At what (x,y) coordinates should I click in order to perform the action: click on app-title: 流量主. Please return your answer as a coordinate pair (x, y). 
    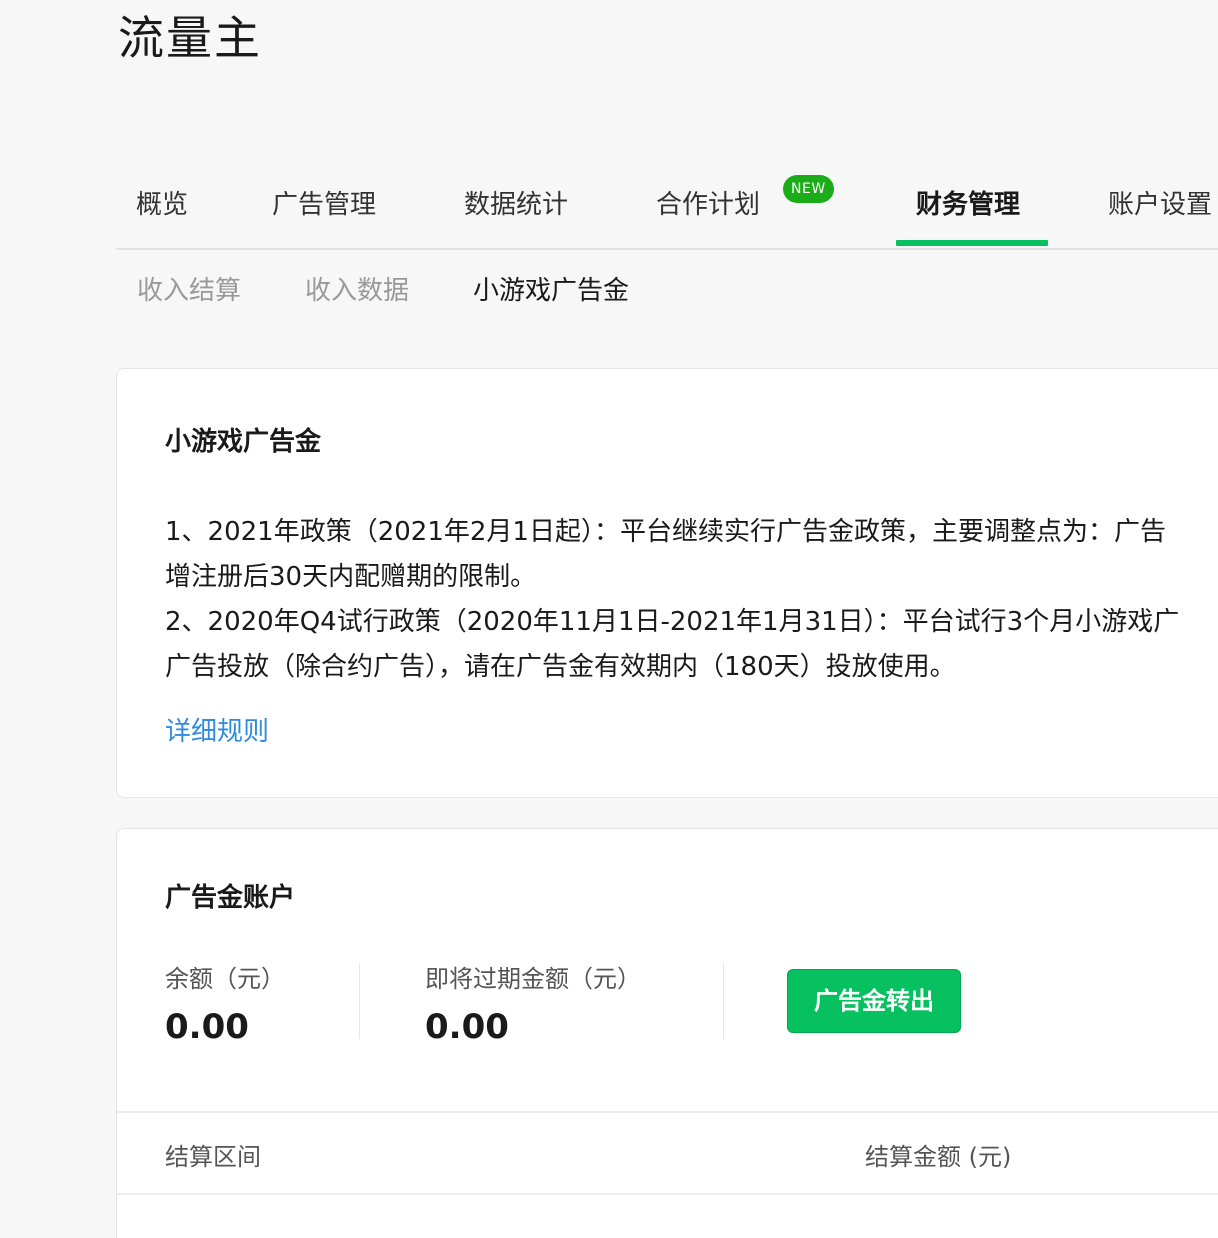
    Looking at the image, I should click on (190, 38).